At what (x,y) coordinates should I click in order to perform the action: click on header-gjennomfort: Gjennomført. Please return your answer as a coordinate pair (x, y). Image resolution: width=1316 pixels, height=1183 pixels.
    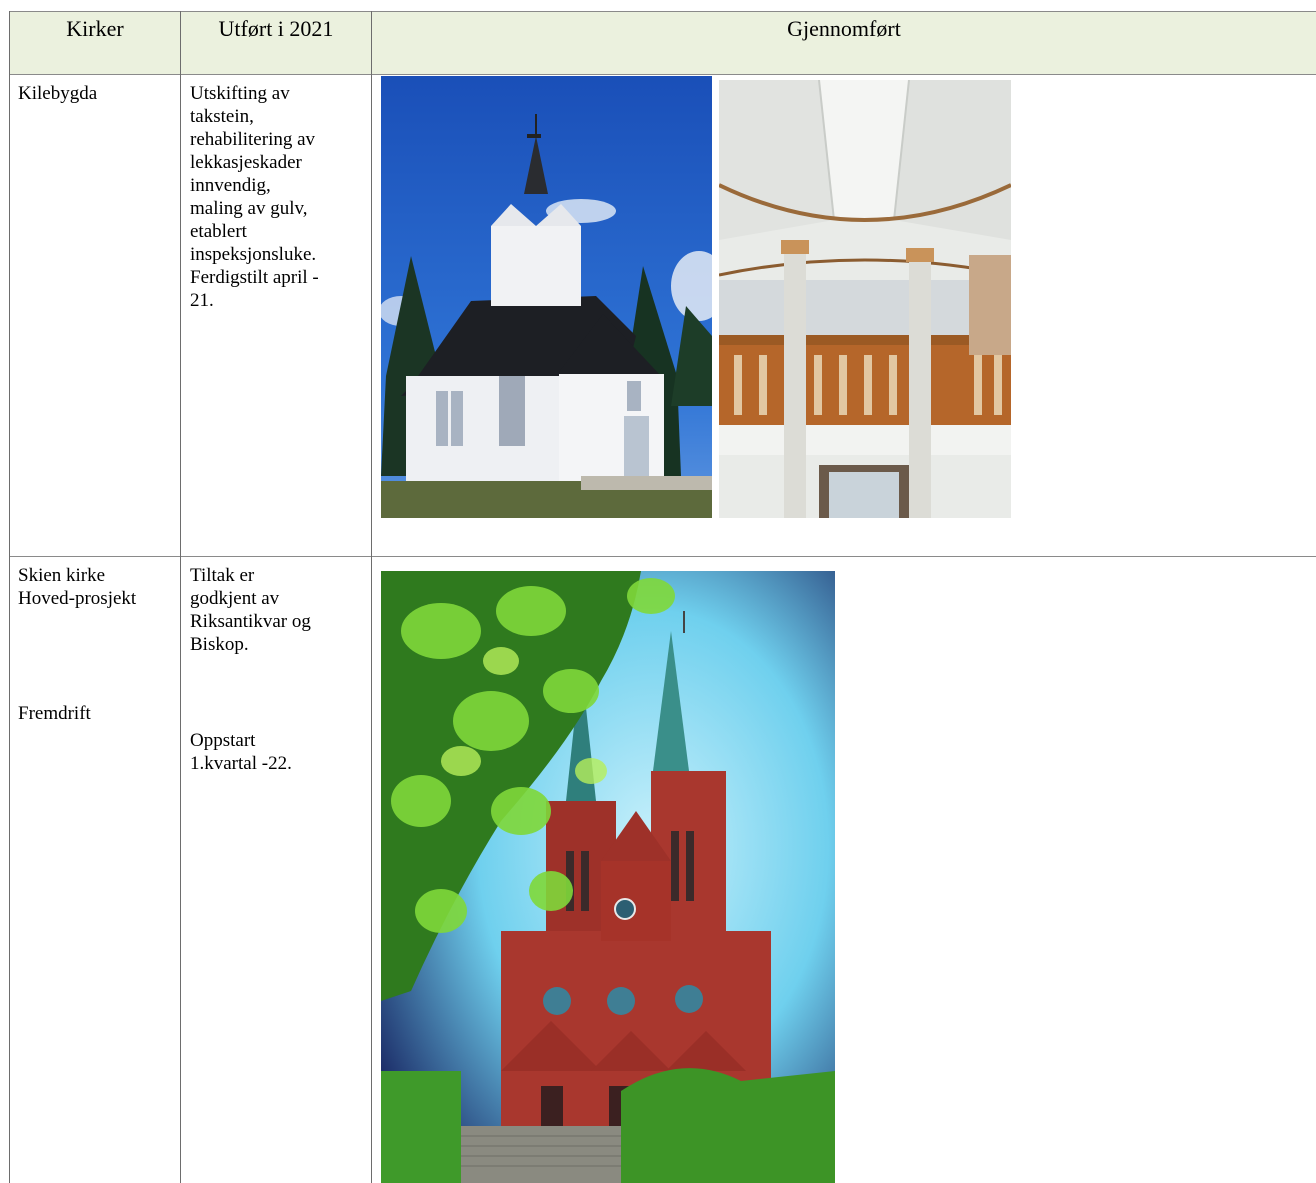
    Looking at the image, I should click on (844, 28).